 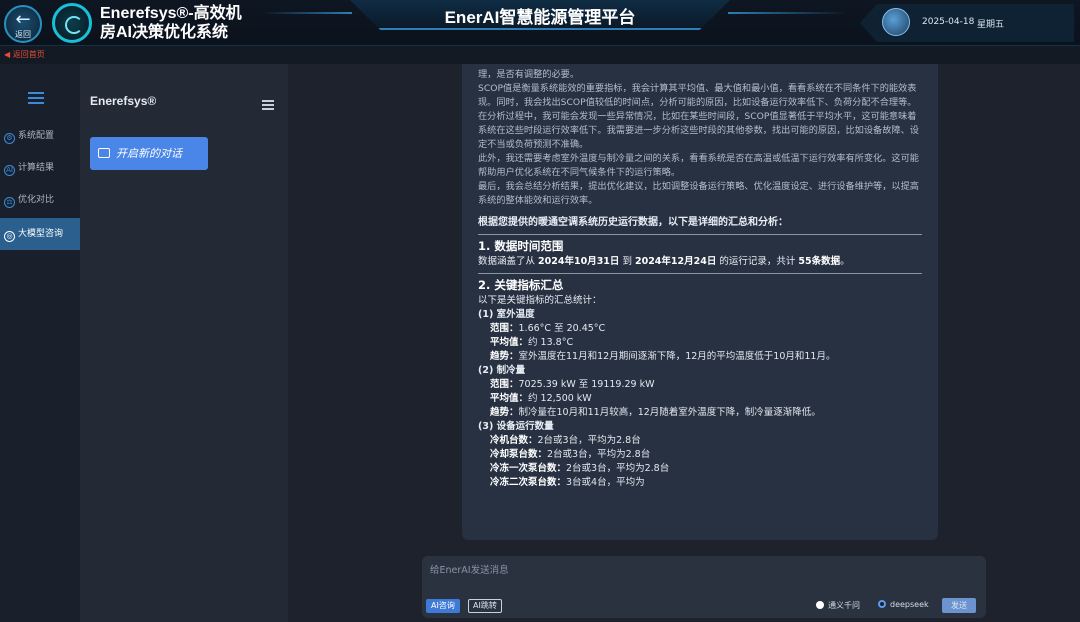 I want to click on current-date: 2025-04-18, so click(x=948, y=22).